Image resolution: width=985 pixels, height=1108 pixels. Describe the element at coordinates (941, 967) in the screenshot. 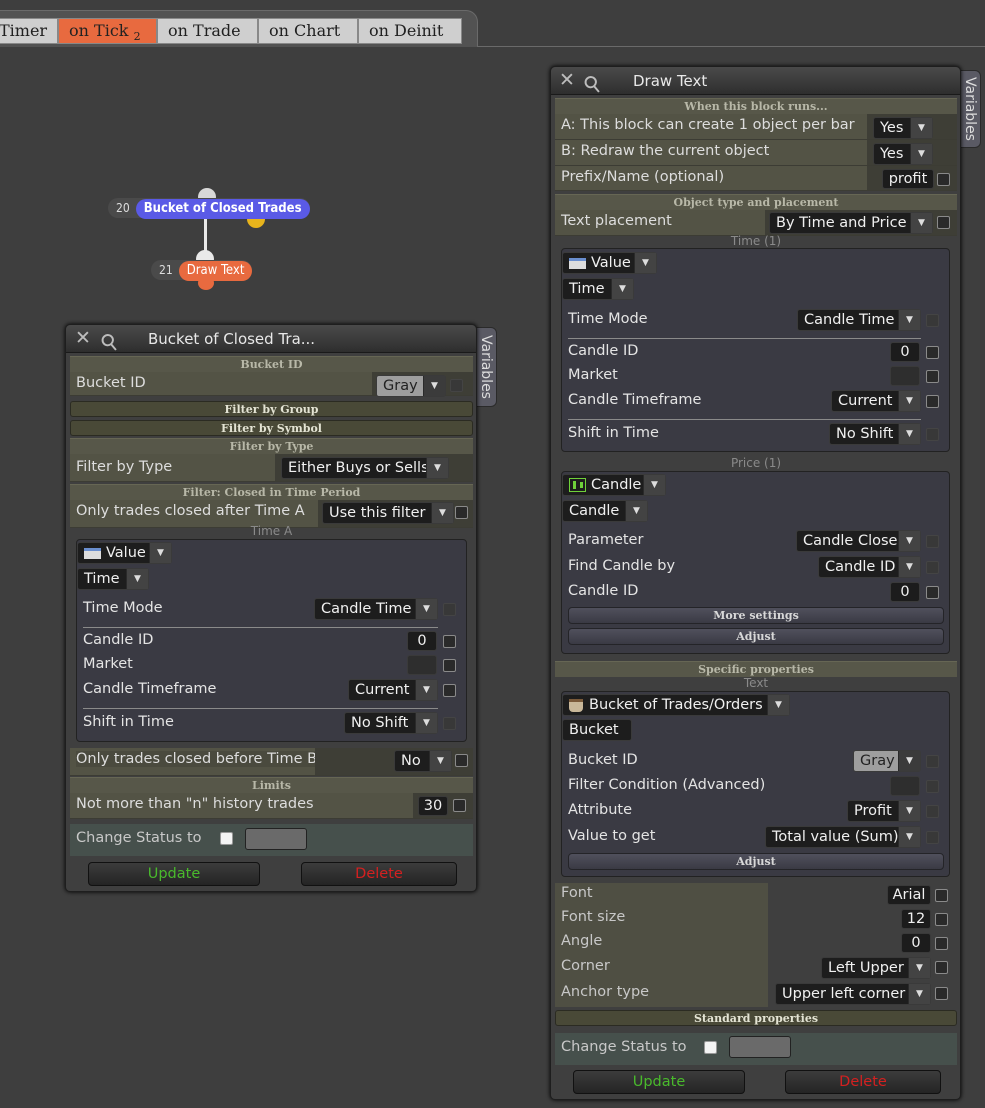

I see `corner-checkbox` at that location.